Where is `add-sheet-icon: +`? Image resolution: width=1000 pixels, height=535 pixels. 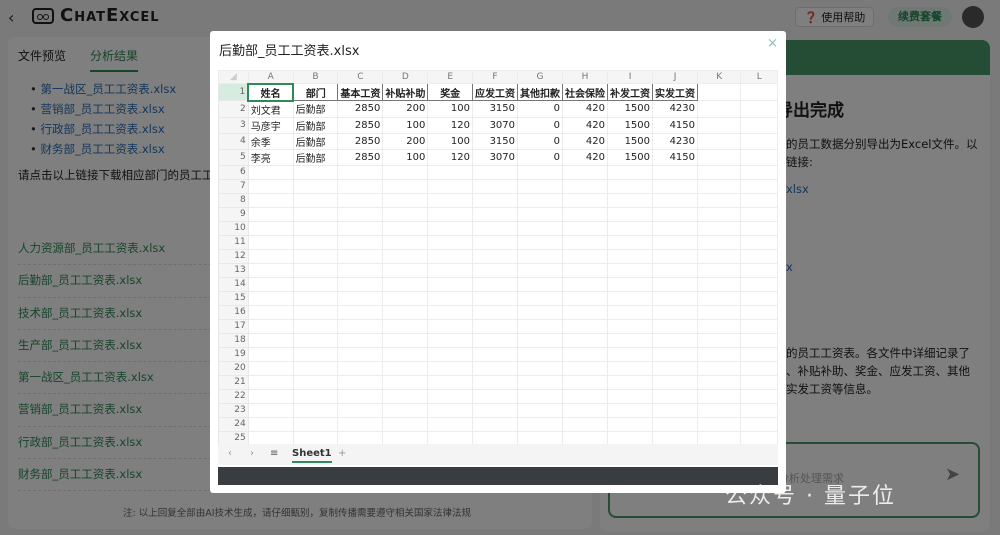 add-sheet-icon: + is located at coordinates (342, 453).